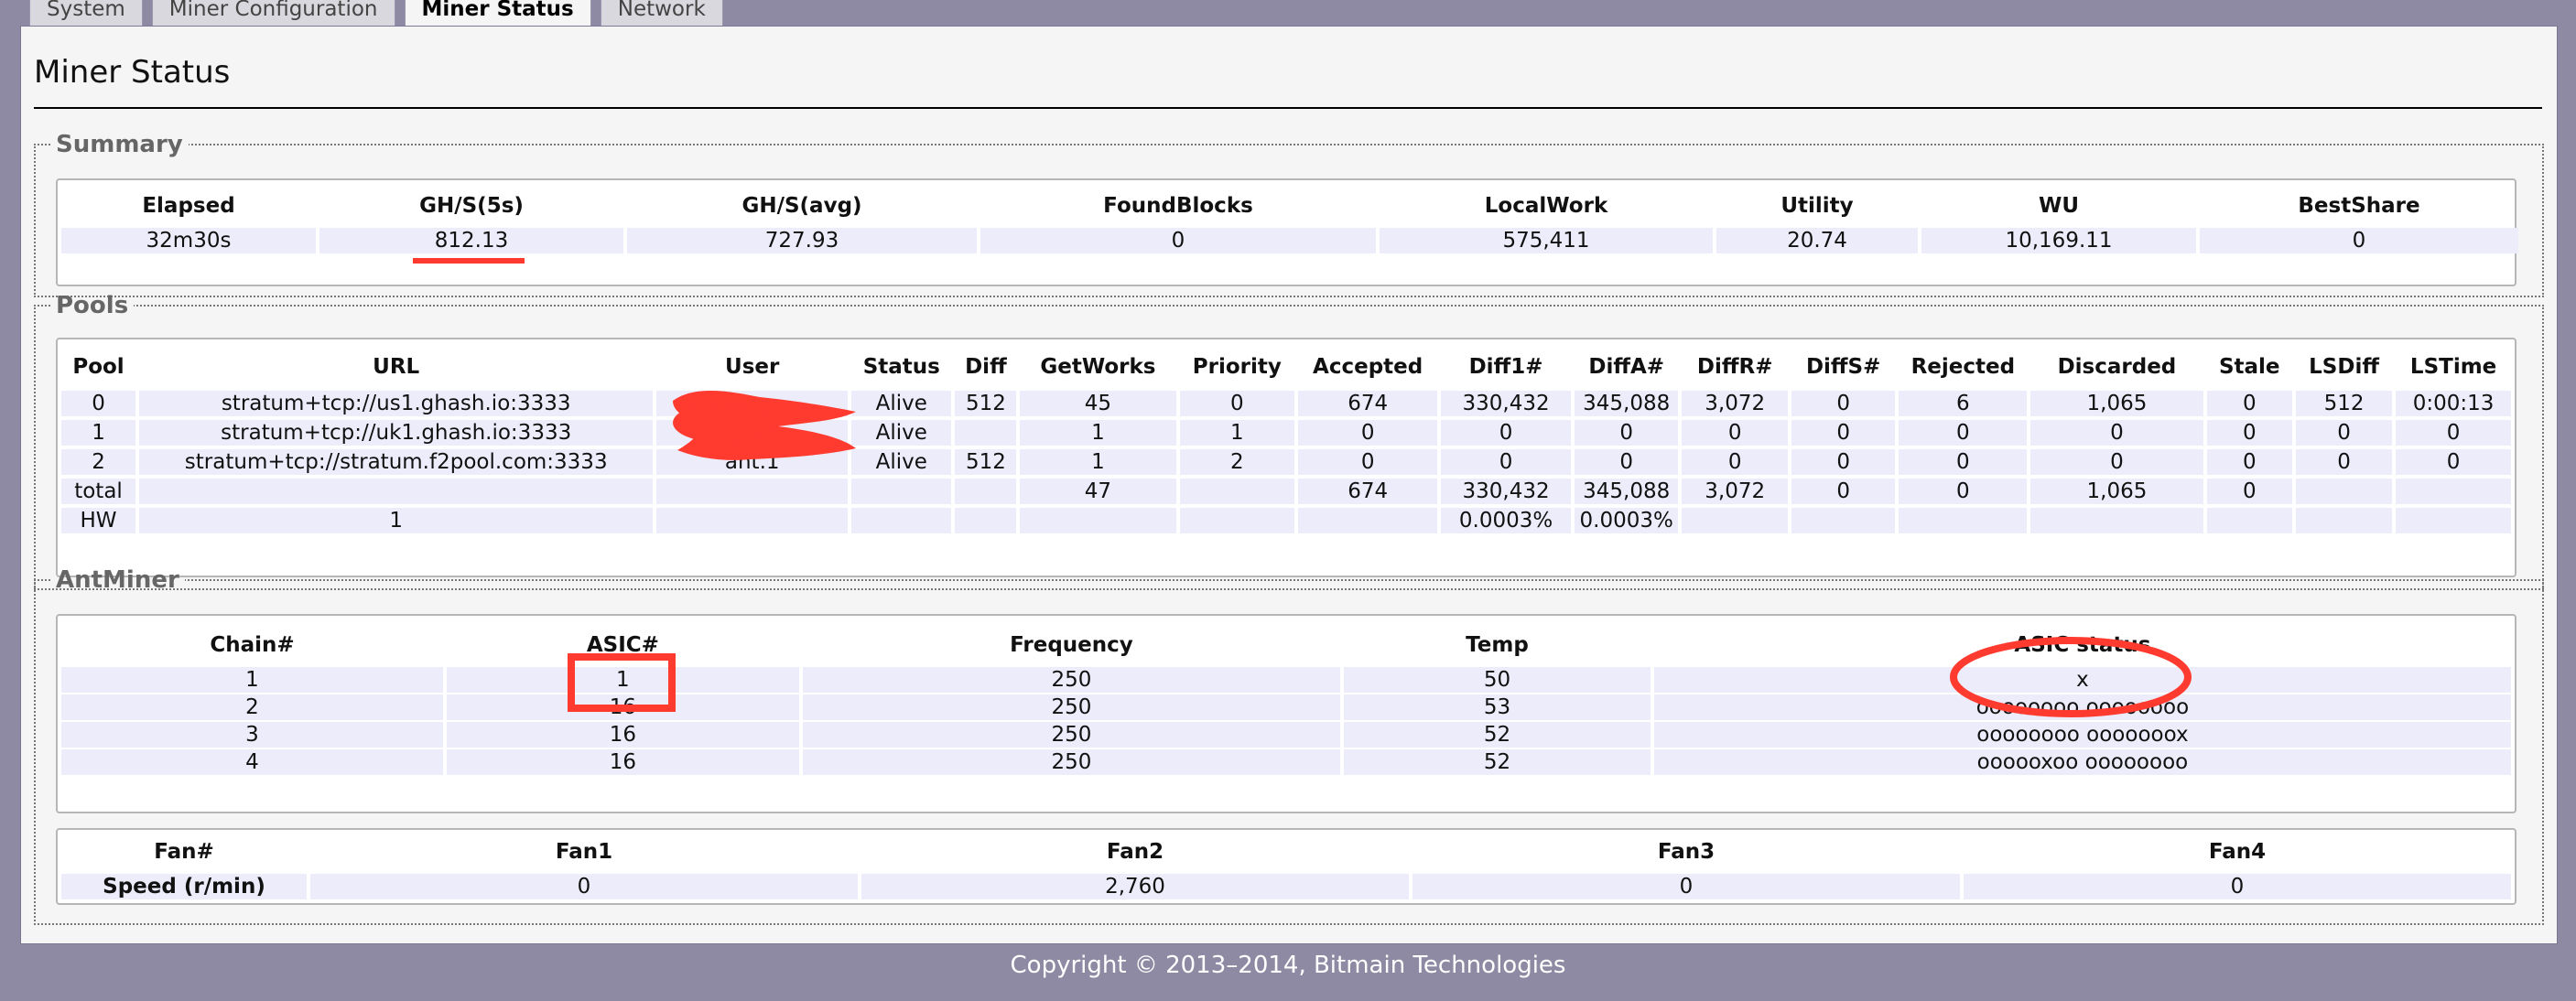 The image size is (2576, 1001). What do you see at coordinates (99, 492) in the screenshot?
I see `pool-cell: total` at bounding box center [99, 492].